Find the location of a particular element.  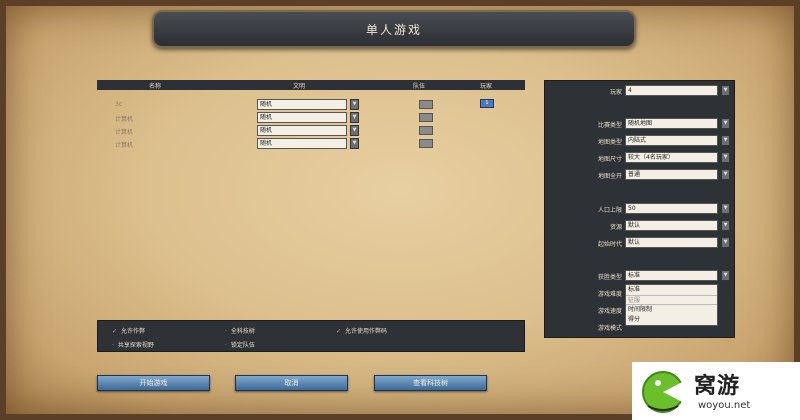

setting-pop-limit: 人口上限 50 ▼ is located at coordinates (640, 209).